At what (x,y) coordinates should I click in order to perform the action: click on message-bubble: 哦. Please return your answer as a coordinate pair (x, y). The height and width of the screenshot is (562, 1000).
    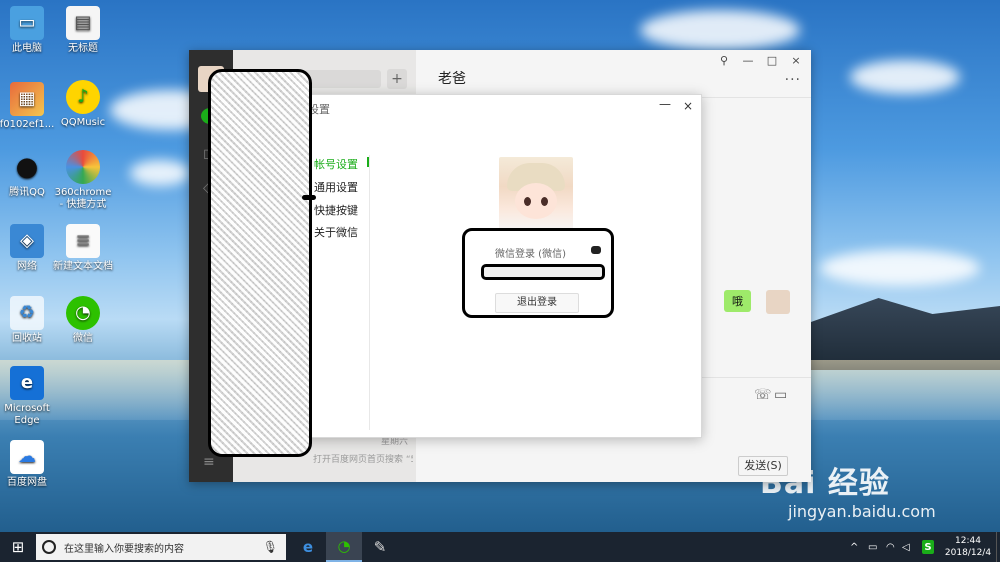
    Looking at the image, I should click on (737, 301).